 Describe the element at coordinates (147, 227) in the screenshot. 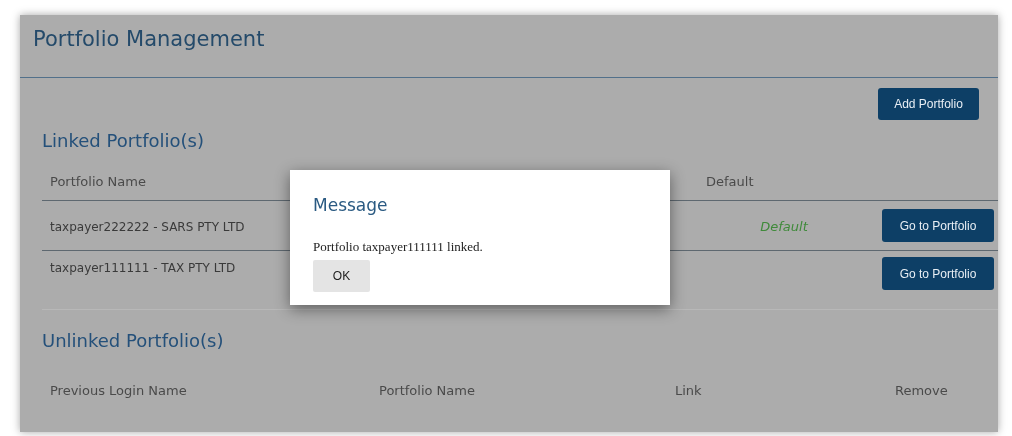

I see `portfolio-name: taxpayer222222 - SARS PTY LTD` at that location.